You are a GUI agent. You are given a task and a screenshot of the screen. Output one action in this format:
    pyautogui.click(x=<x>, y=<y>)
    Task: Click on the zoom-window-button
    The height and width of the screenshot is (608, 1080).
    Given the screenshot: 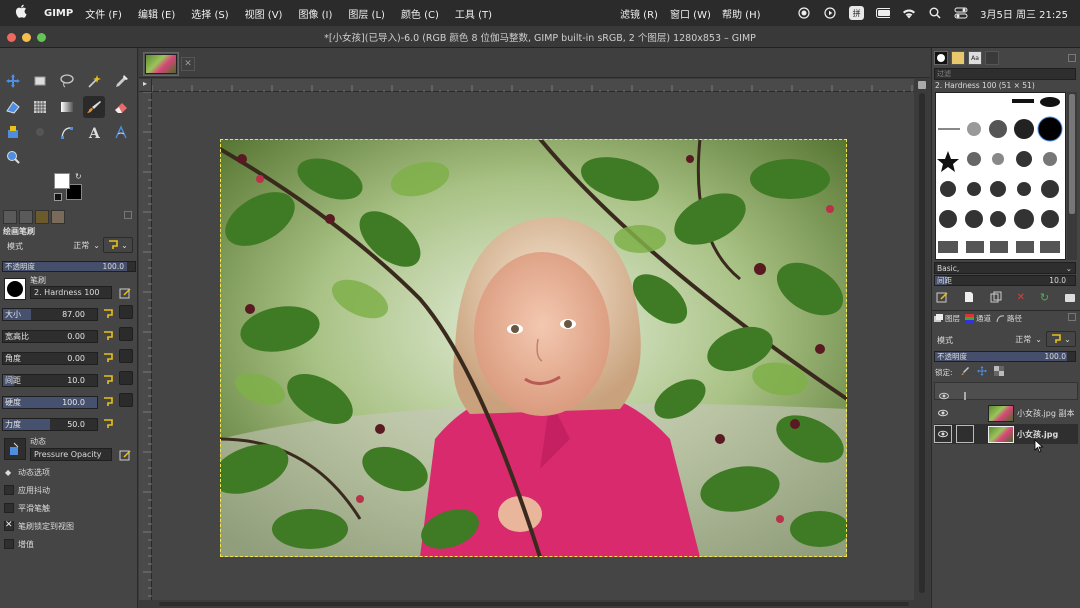 What is the action you would take?
    pyautogui.click(x=41, y=37)
    